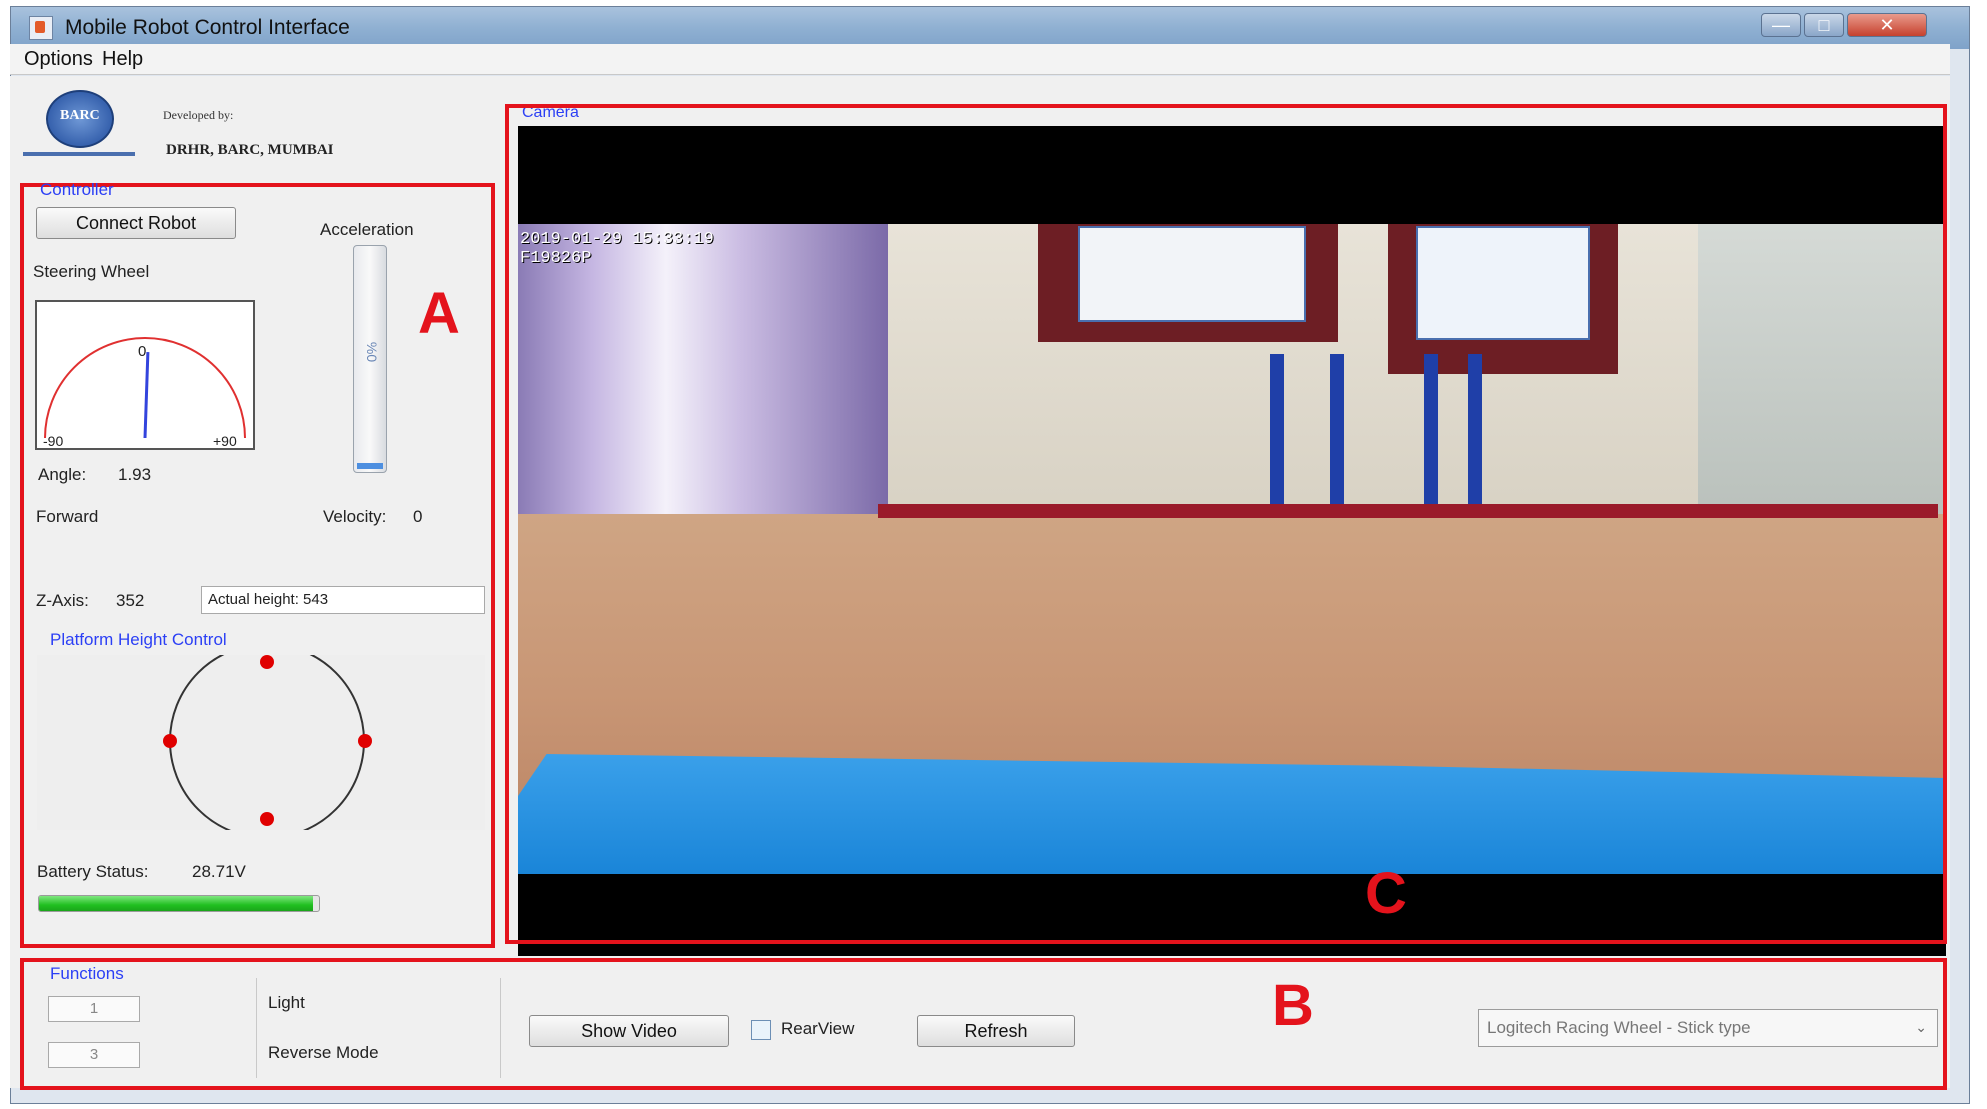  Describe the element at coordinates (93, 871) in the screenshot. I see `battery-status-label: Battery Status:` at that location.